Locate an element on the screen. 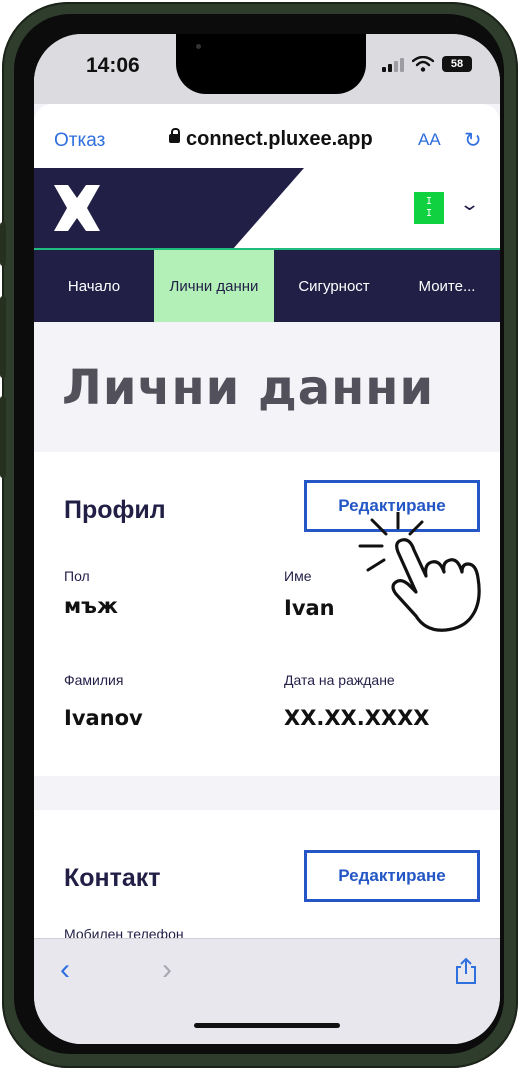 Image resolution: width=522 pixels, height=1071 pixels. contact-card: Контакт Редактиране Мобилен телефон is located at coordinates (267, 876).